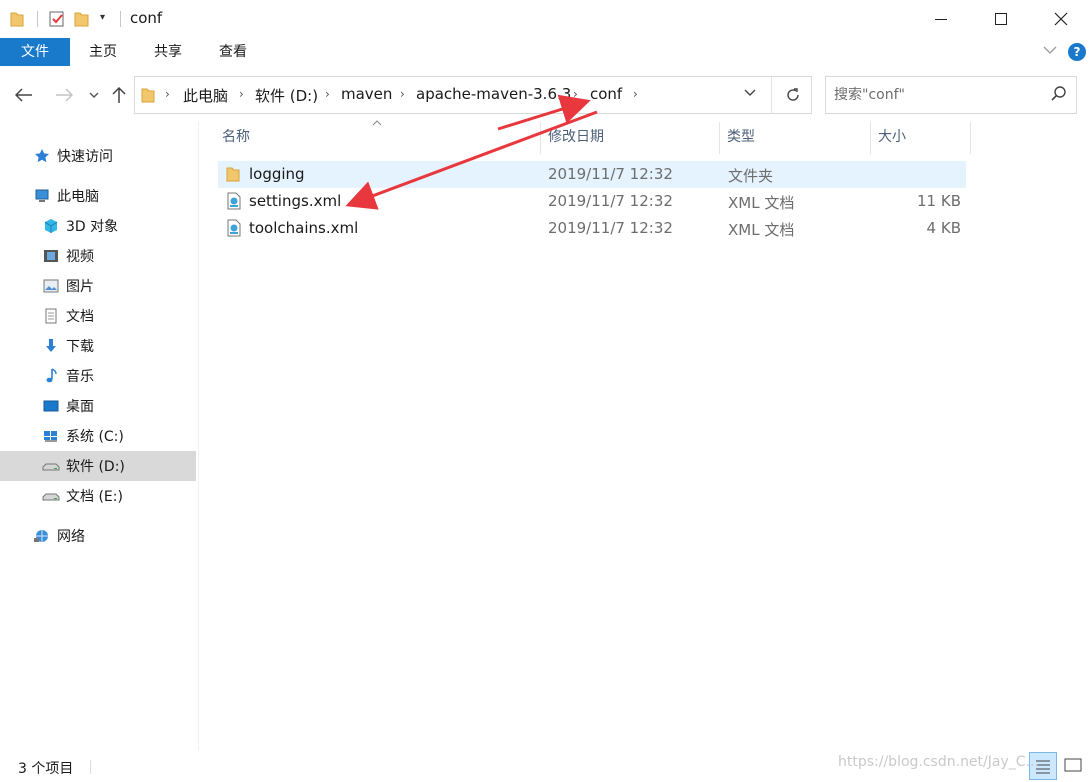 Image resolution: width=1091 pixels, height=782 pixels. What do you see at coordinates (42, 196) in the screenshot?
I see `this-pc-icon` at bounding box center [42, 196].